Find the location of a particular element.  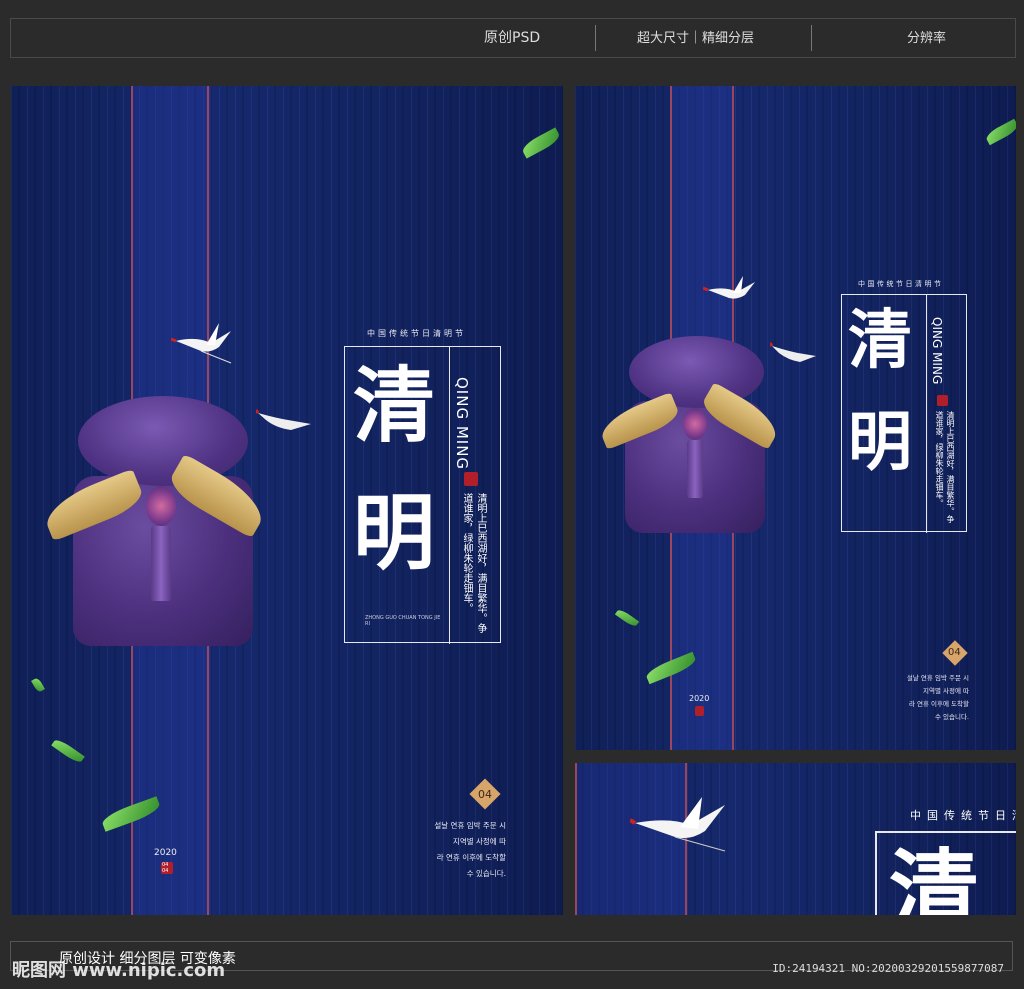

title-frame: 清 明 QING MING 清明上巳西湖好，满目繁华。争道谁家，绿柳朱轮走钿车。 is located at coordinates (904, 413).